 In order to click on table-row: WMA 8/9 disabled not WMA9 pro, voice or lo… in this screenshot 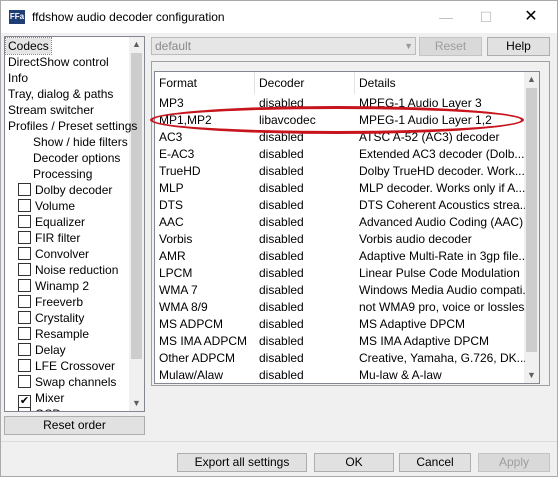, I will do `click(340, 307)`.